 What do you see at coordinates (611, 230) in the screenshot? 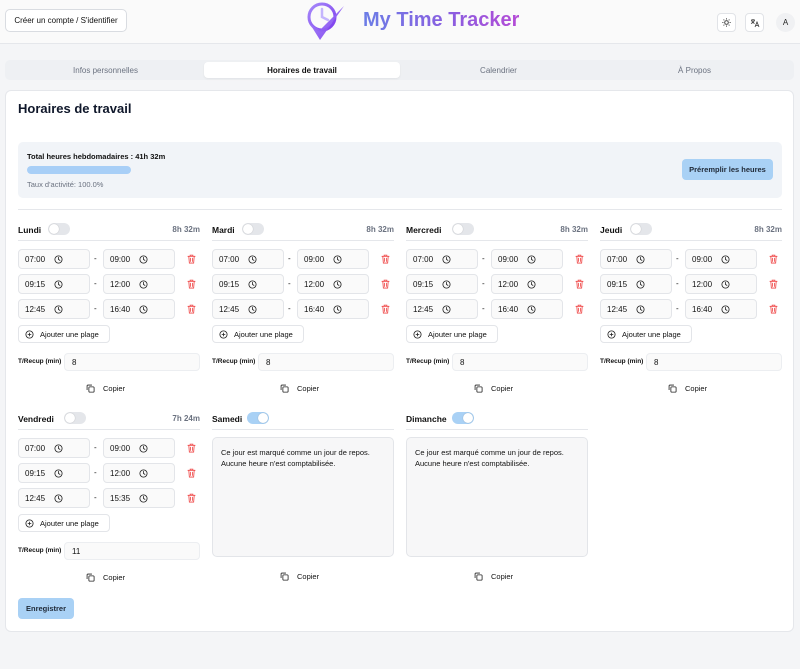
I see `day-name: Jeudi` at bounding box center [611, 230].